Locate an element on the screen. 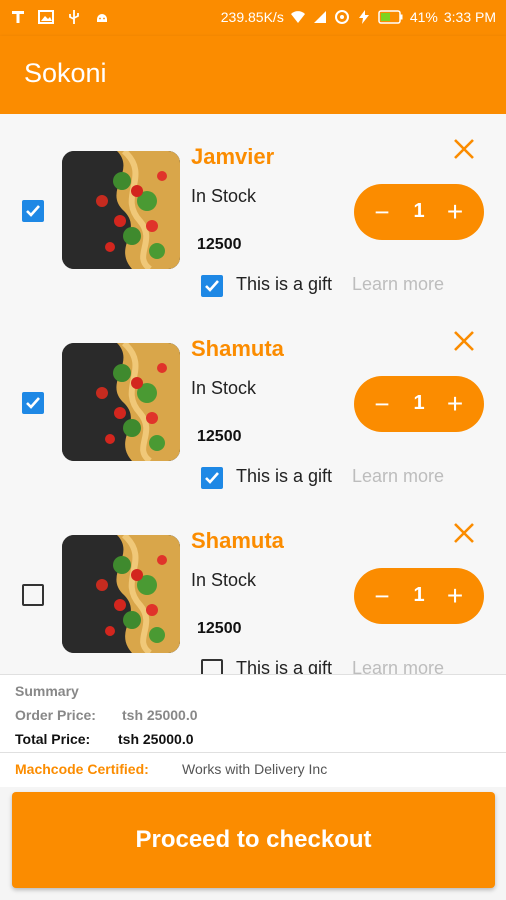  image-icon is located at coordinates (46, 17).